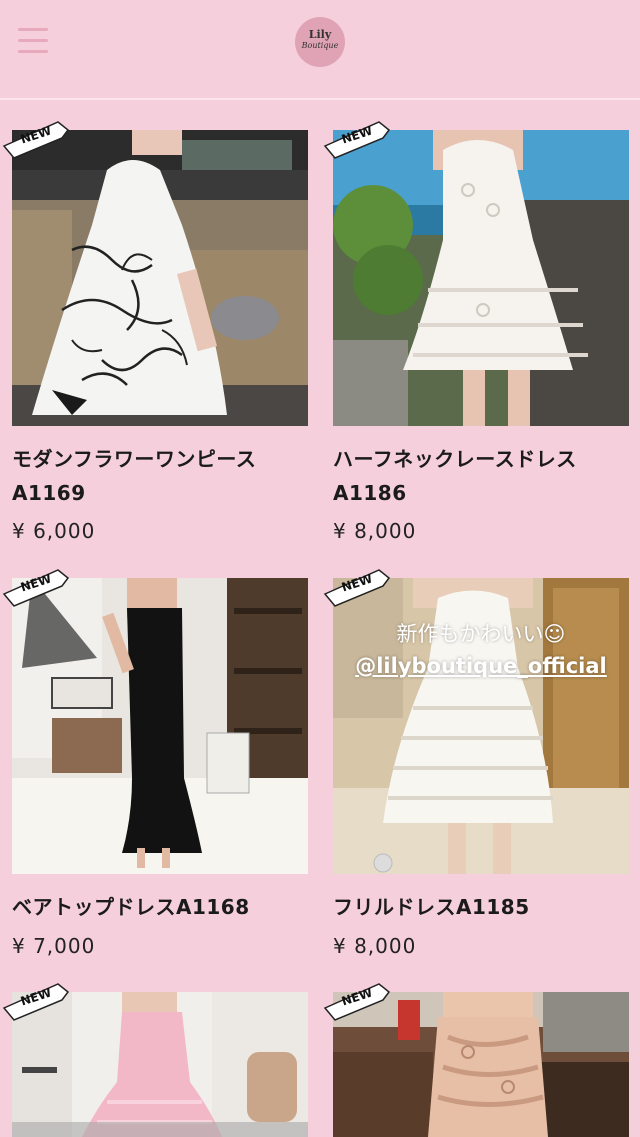 The image size is (640, 1137). I want to click on product-price: ¥ 7,000, so click(54, 946).